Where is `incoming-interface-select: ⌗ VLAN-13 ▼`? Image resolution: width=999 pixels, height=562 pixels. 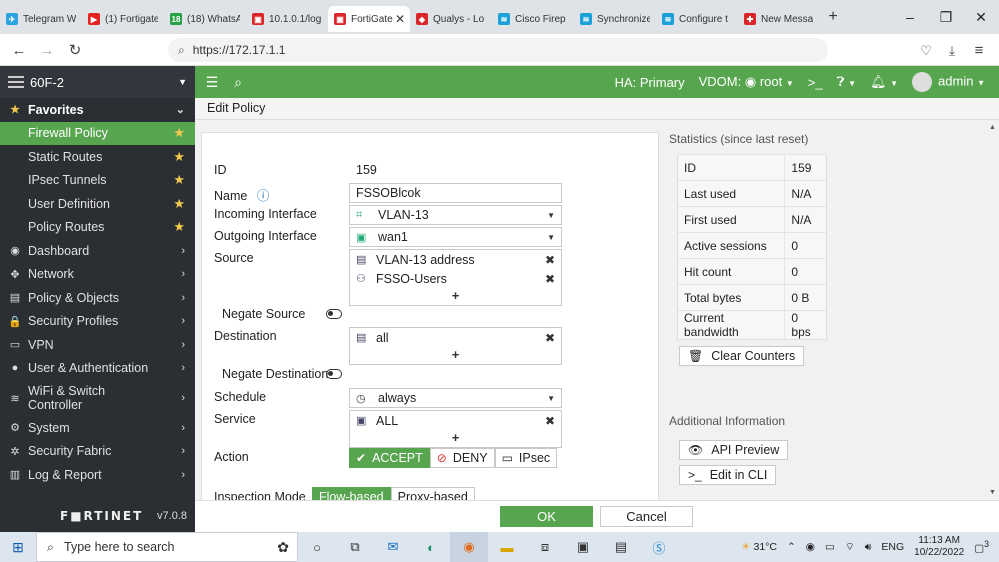
incoming-interface-select: ⌗ VLAN-13 ▼ is located at coordinates (455, 215).